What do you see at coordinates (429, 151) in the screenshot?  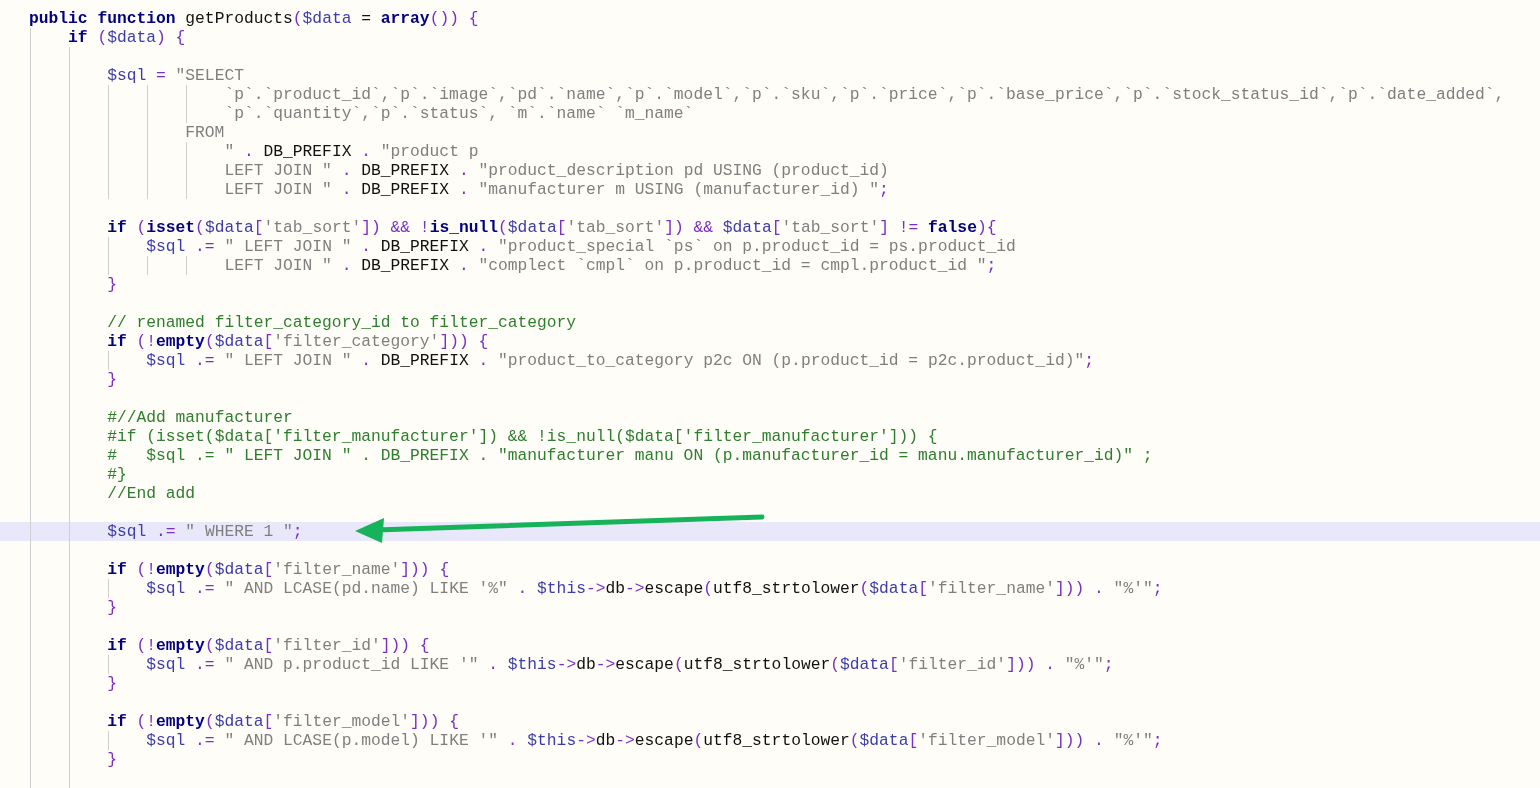 I see `string-literal: "product p` at bounding box center [429, 151].